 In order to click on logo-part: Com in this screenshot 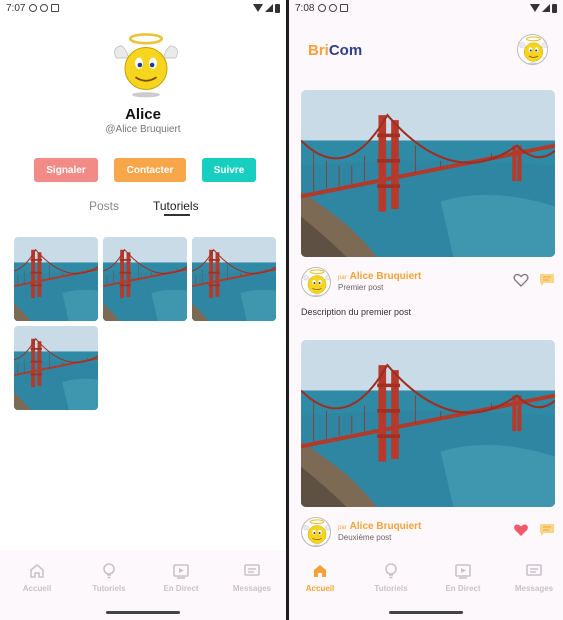, I will do `click(345, 50)`.